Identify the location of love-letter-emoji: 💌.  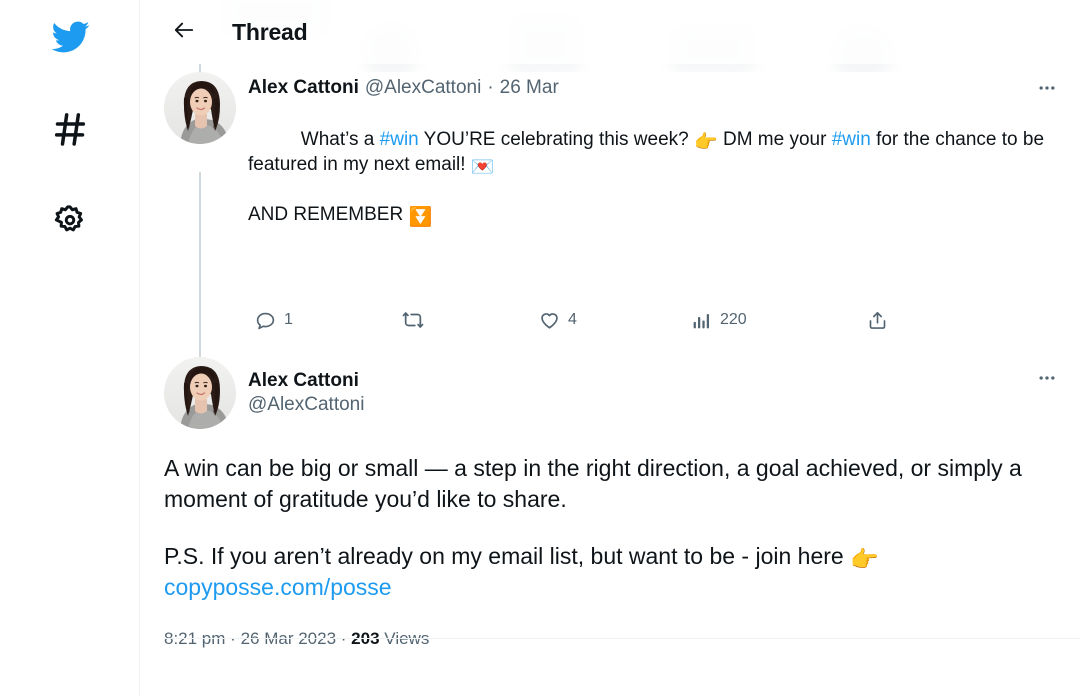
(482, 167).